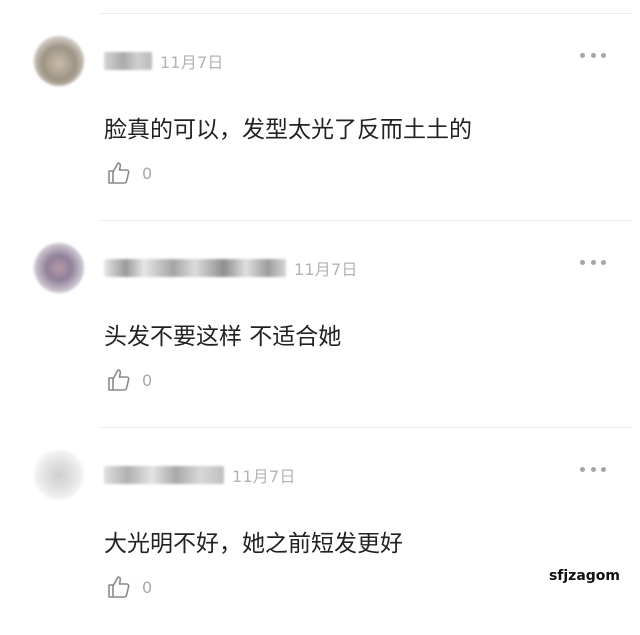  What do you see at coordinates (288, 130) in the screenshot?
I see `comment-text: 脸真的可以，发型太光了反而土土的` at bounding box center [288, 130].